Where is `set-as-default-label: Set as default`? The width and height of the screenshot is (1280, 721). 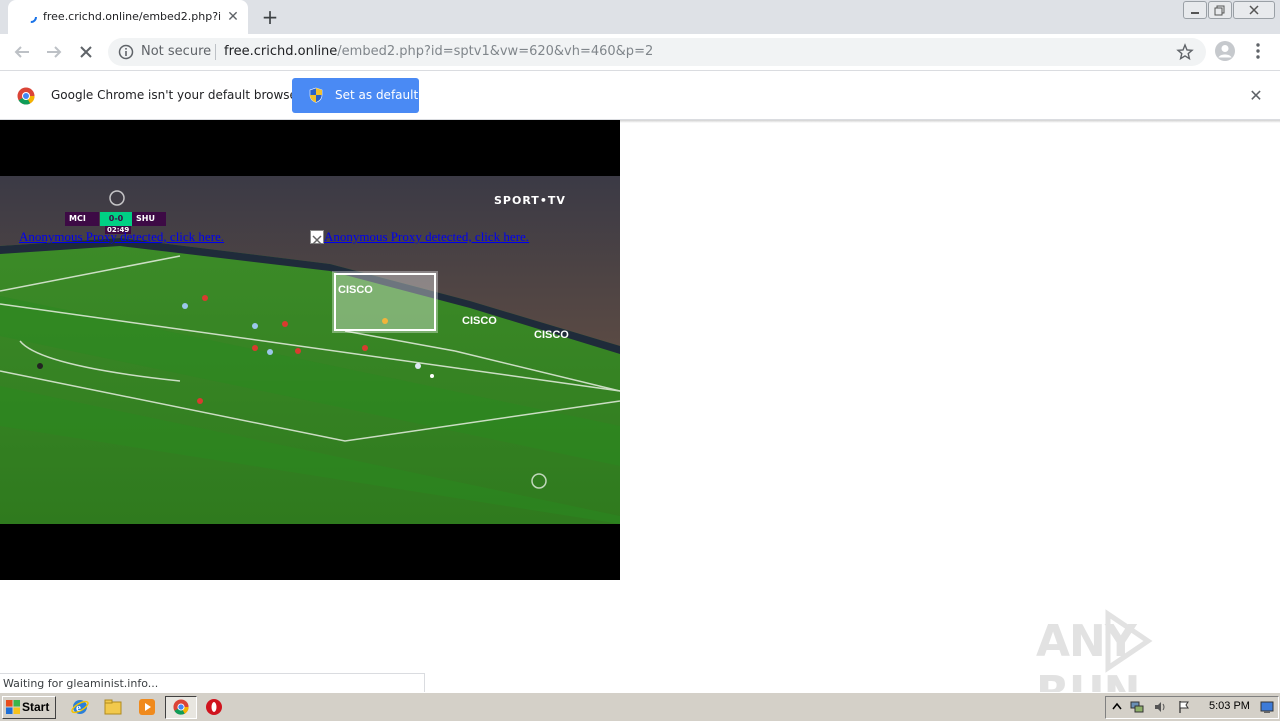 set-as-default-label: Set as default is located at coordinates (377, 95).